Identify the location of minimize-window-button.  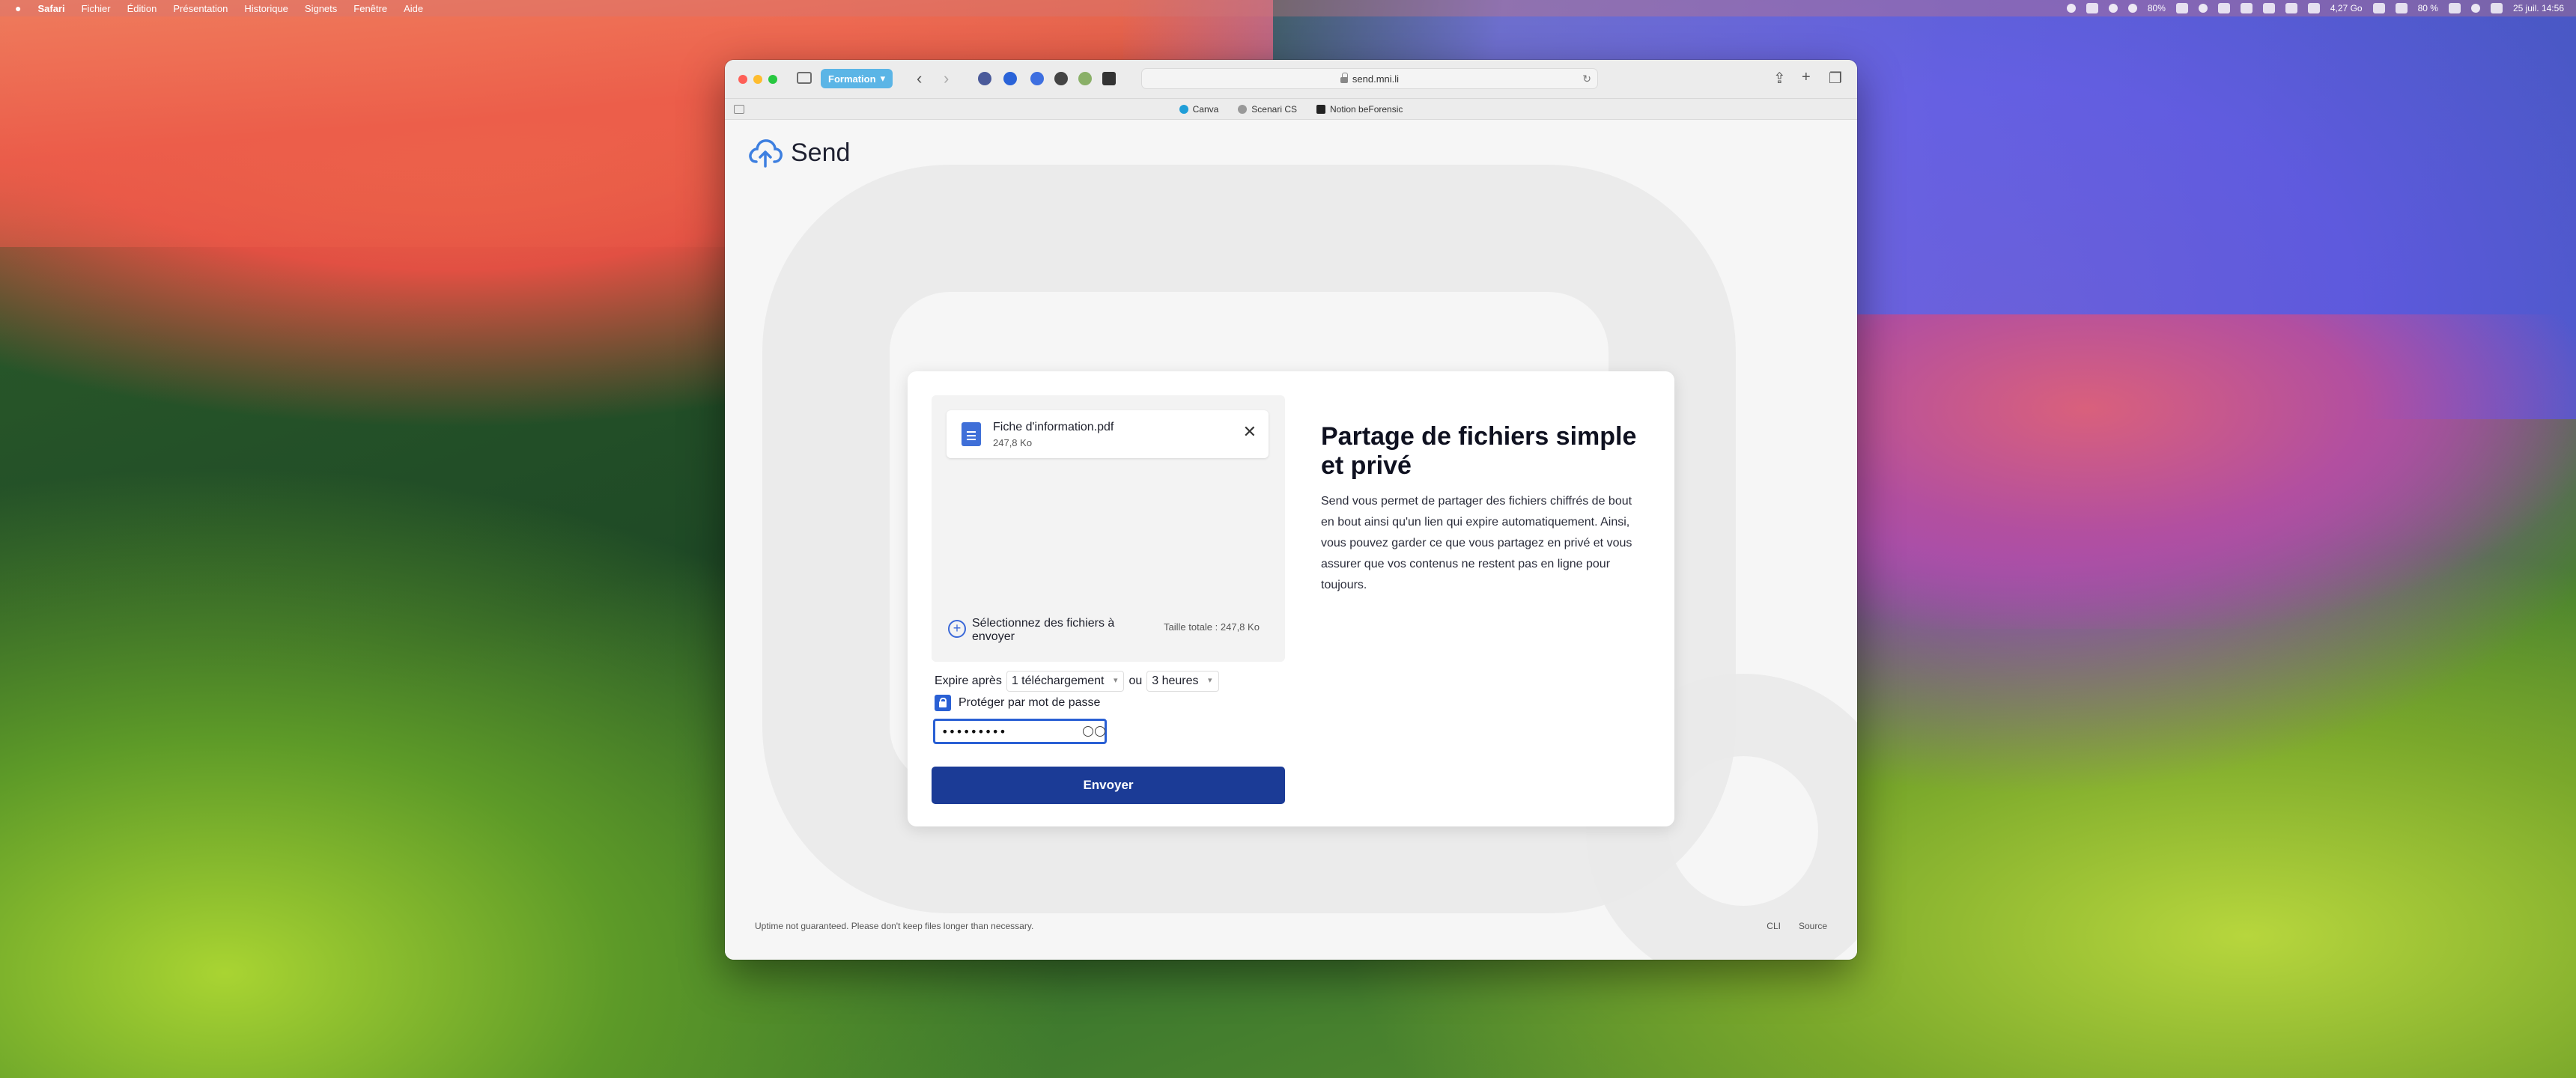
(757, 79).